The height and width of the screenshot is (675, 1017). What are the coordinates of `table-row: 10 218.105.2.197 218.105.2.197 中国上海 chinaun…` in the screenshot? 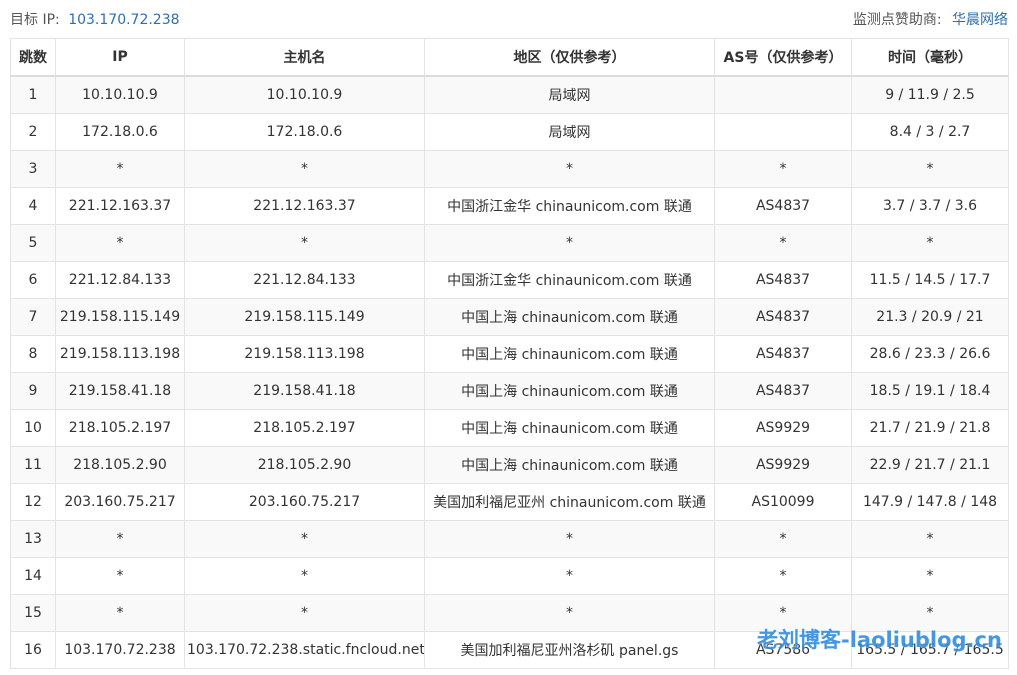 It's located at (509, 428).